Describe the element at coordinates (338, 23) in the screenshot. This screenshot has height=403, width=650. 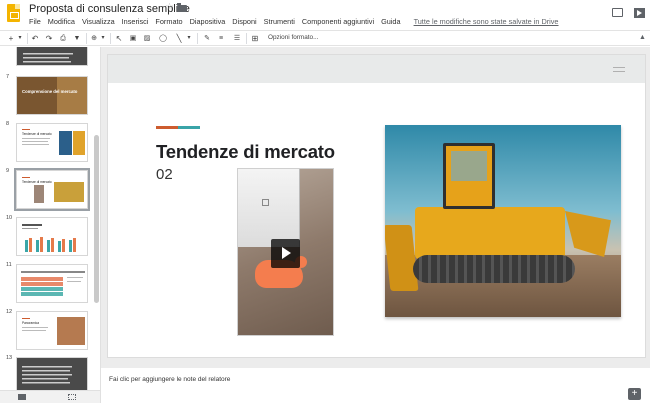
I see `menu-componenti-aggiuntivi: Componenti aggiuntivi` at that location.